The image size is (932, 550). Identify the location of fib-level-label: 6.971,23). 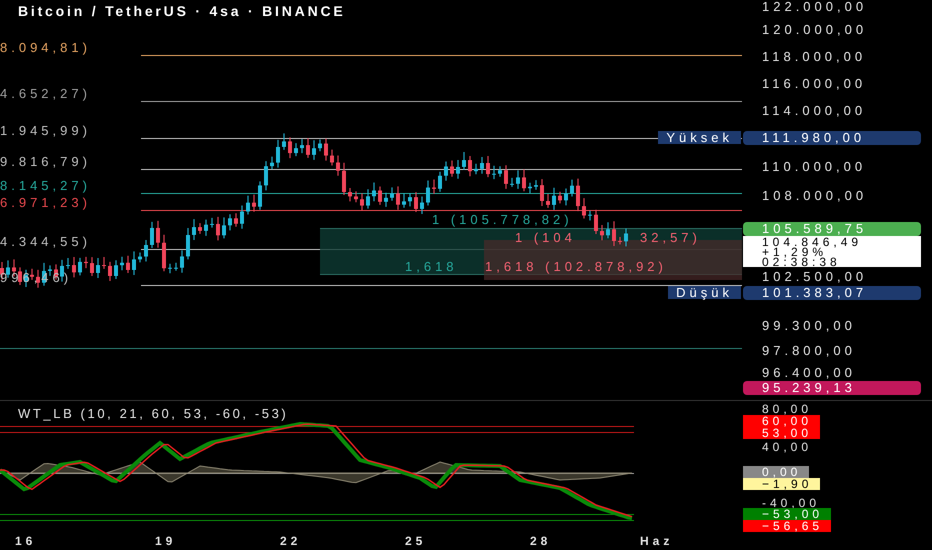
(45, 202).